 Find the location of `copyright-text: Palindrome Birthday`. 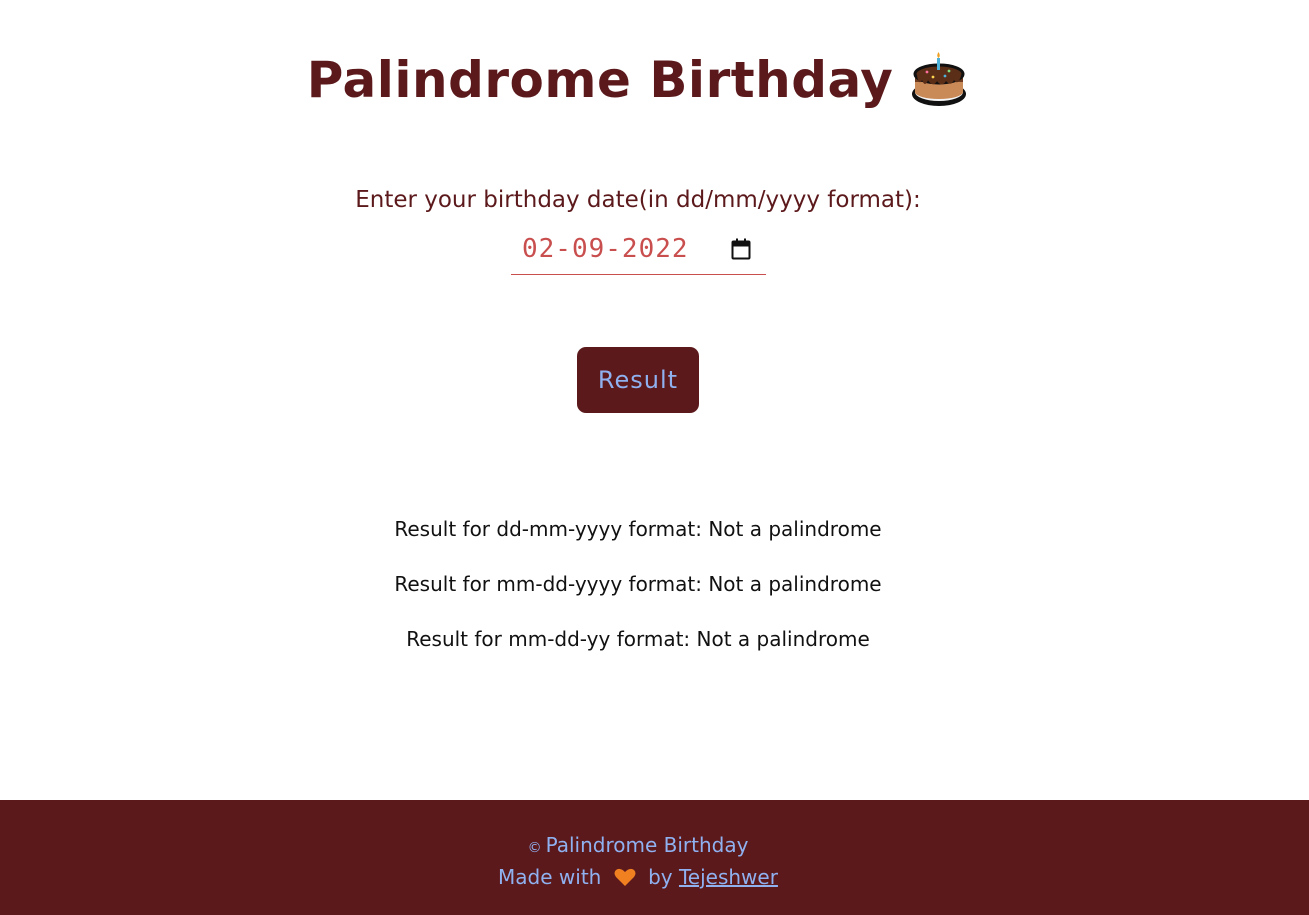

copyright-text: Palindrome Birthday is located at coordinates (647, 845).